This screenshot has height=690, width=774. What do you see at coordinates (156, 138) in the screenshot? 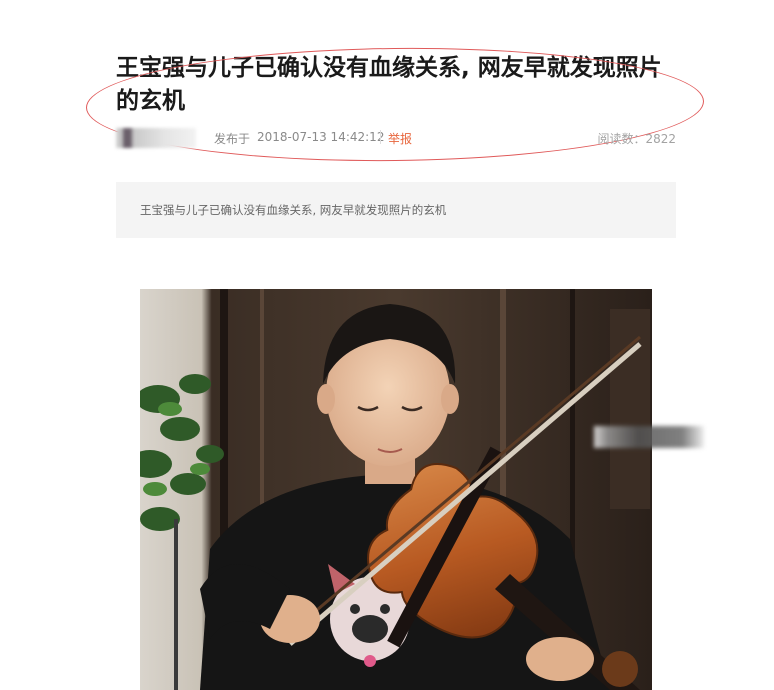
I see `author-avatar-blurred` at bounding box center [156, 138].